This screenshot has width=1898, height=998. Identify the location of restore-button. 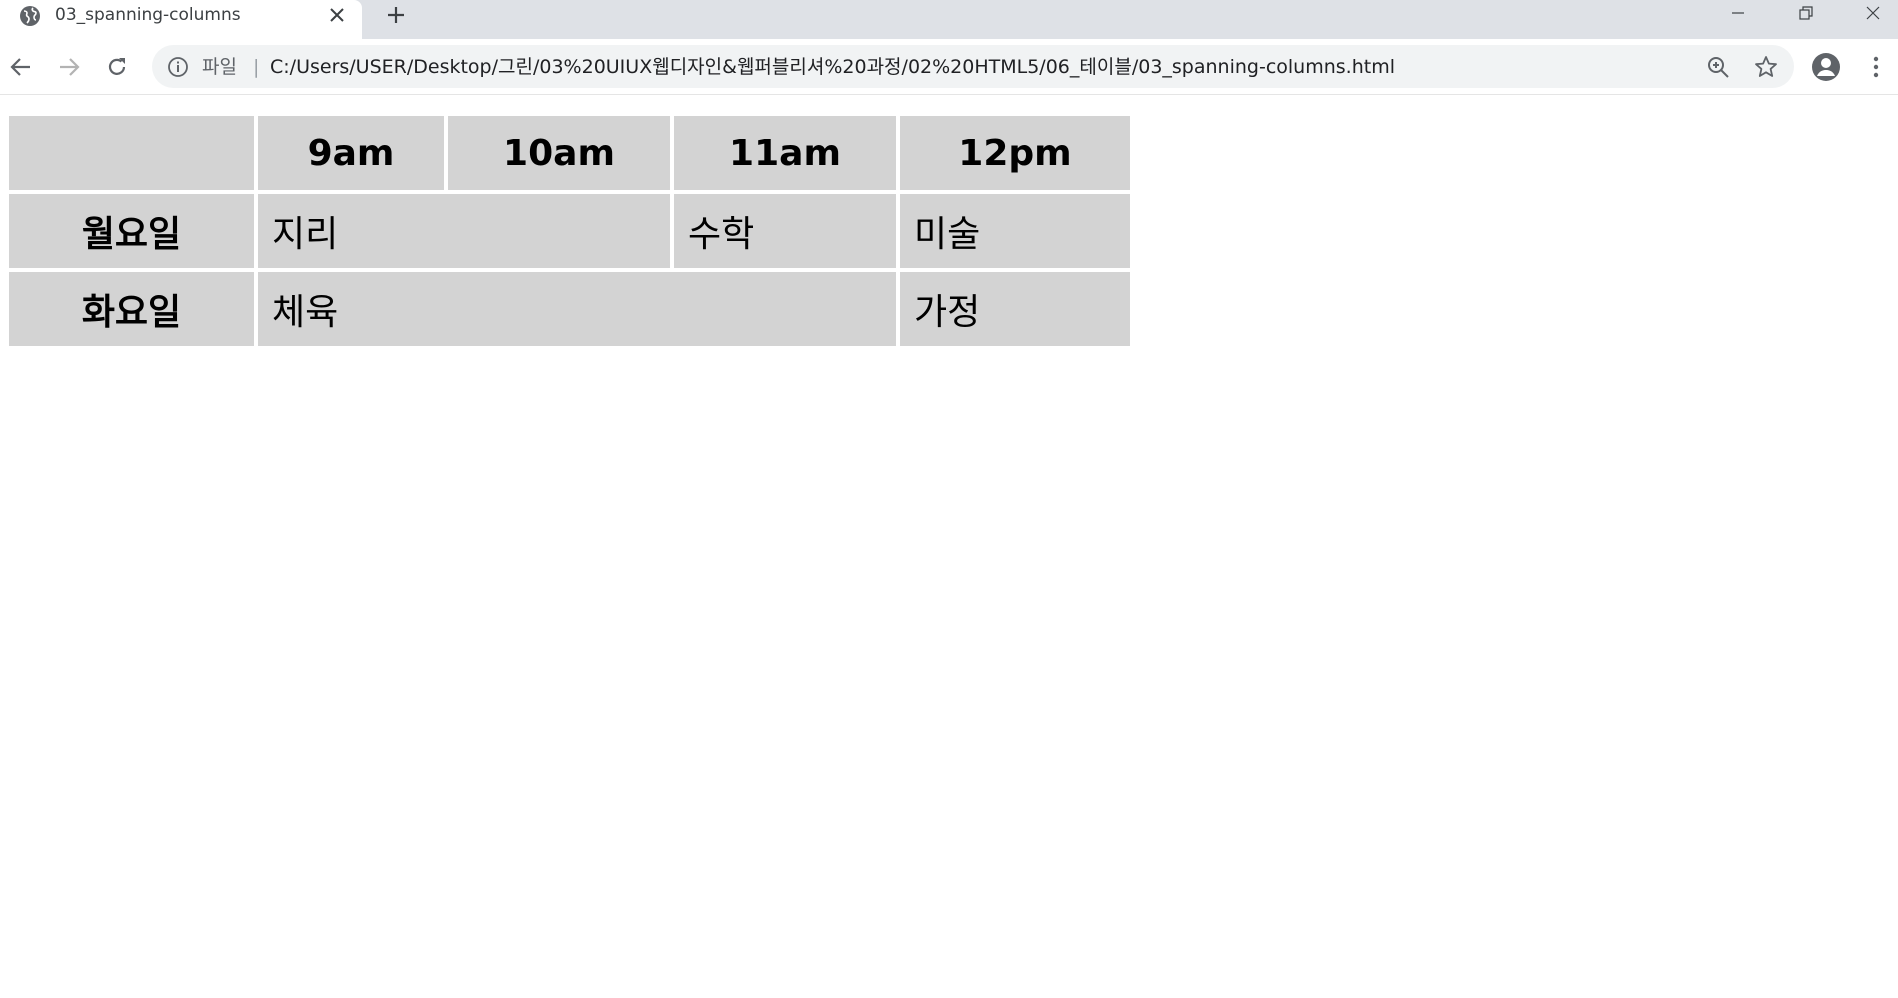
(1806, 13).